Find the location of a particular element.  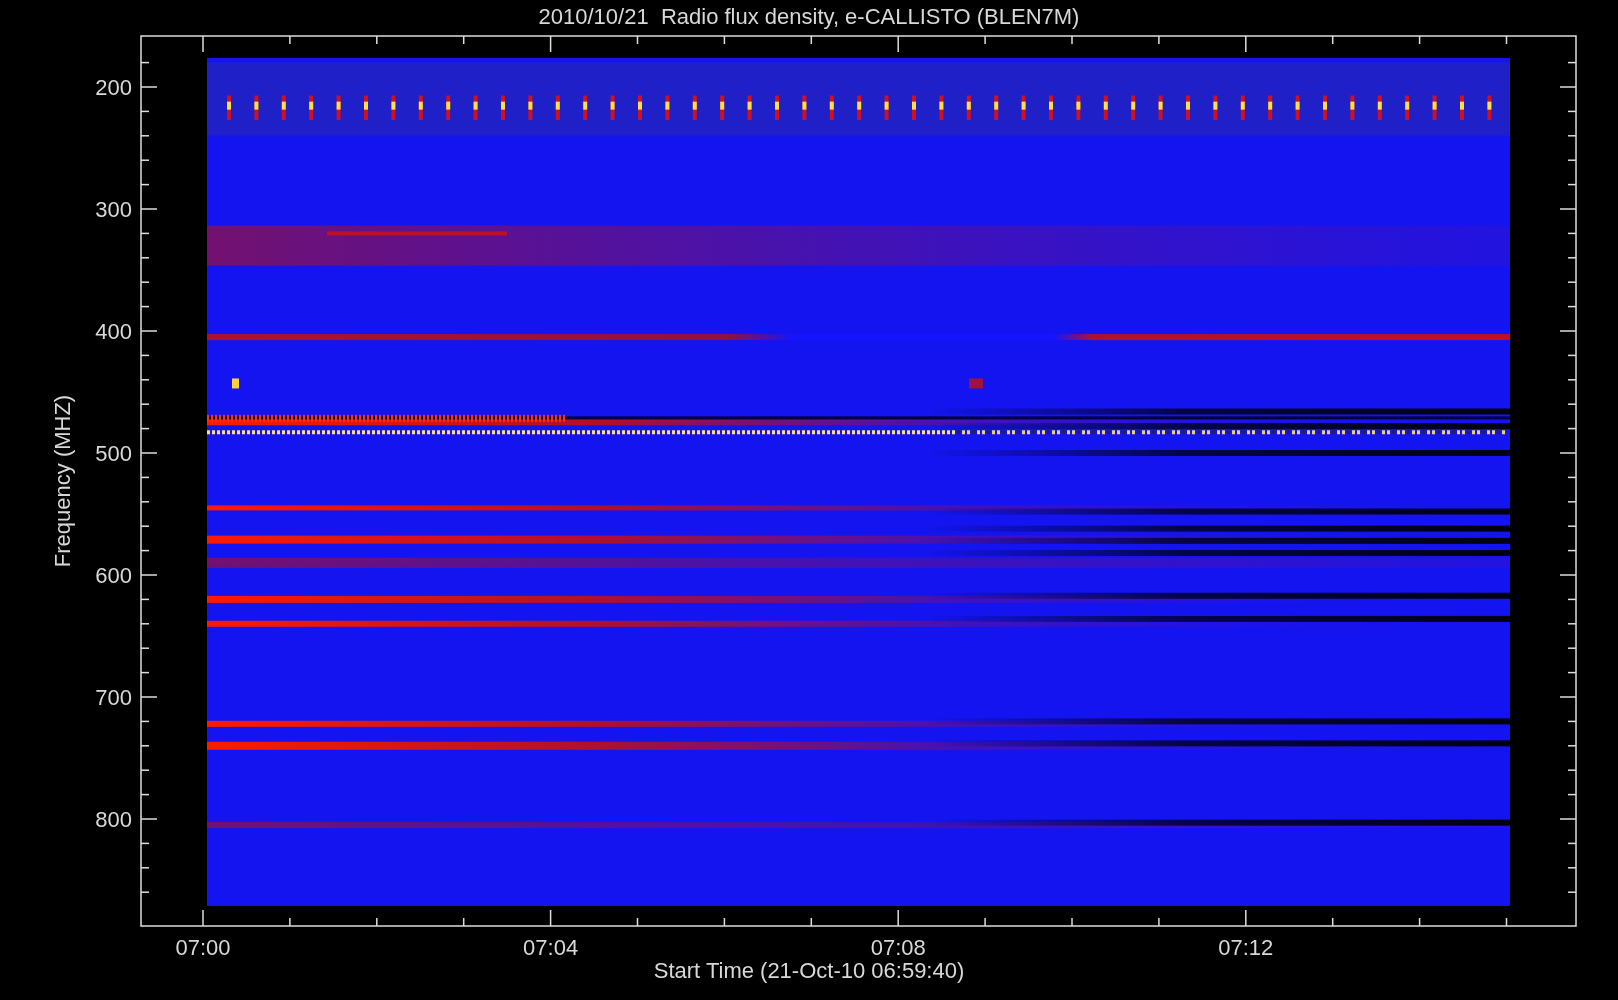

y-tick-label: 400 is located at coordinates (113, 331).